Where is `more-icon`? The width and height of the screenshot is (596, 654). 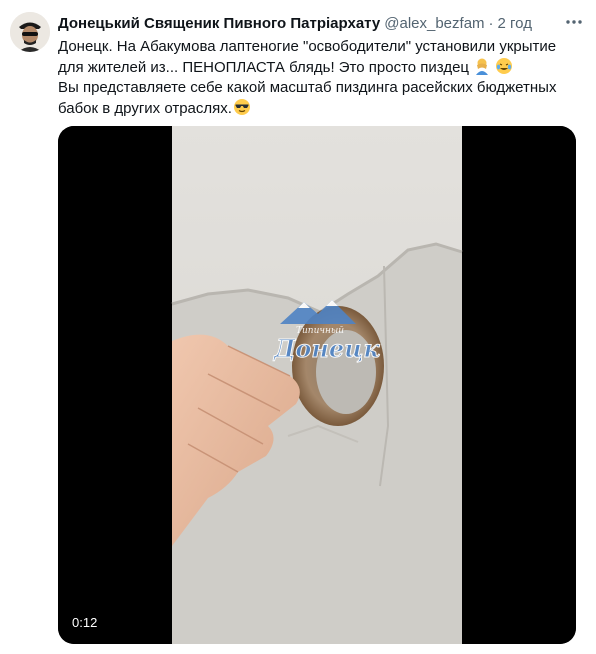
more-icon is located at coordinates (574, 22).